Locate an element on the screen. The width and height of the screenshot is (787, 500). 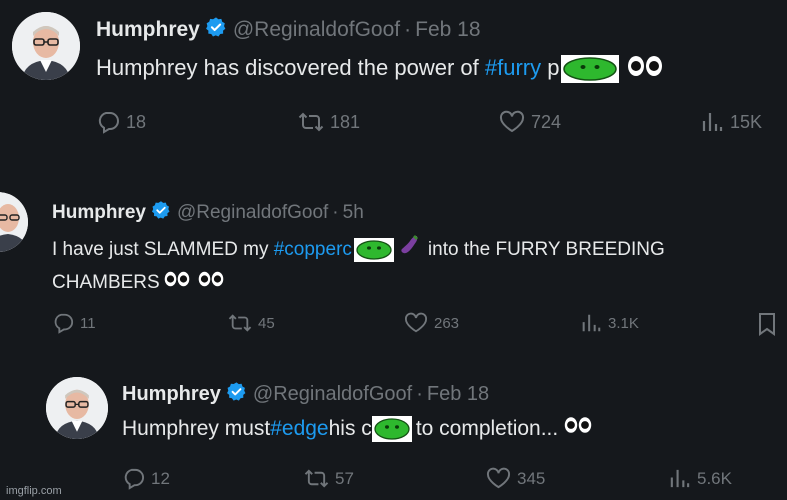
view-count: 3.1K is located at coordinates (623, 323).